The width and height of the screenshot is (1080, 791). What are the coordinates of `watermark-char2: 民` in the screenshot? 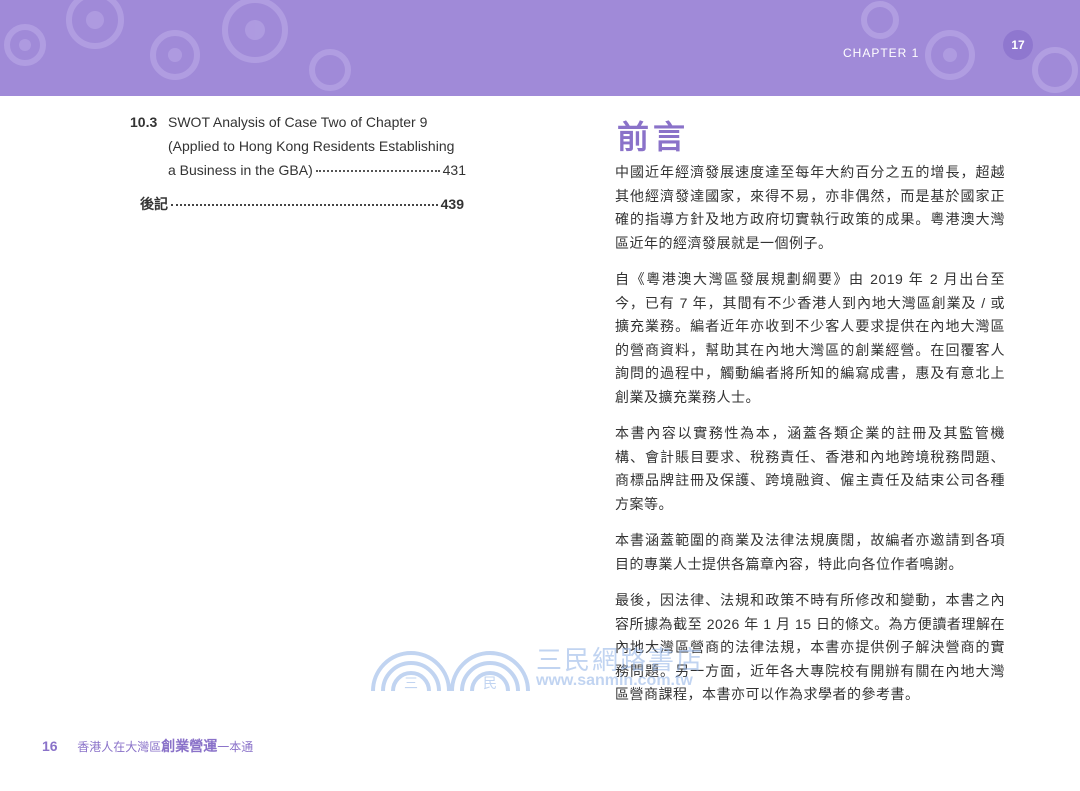 It's located at (490, 684).